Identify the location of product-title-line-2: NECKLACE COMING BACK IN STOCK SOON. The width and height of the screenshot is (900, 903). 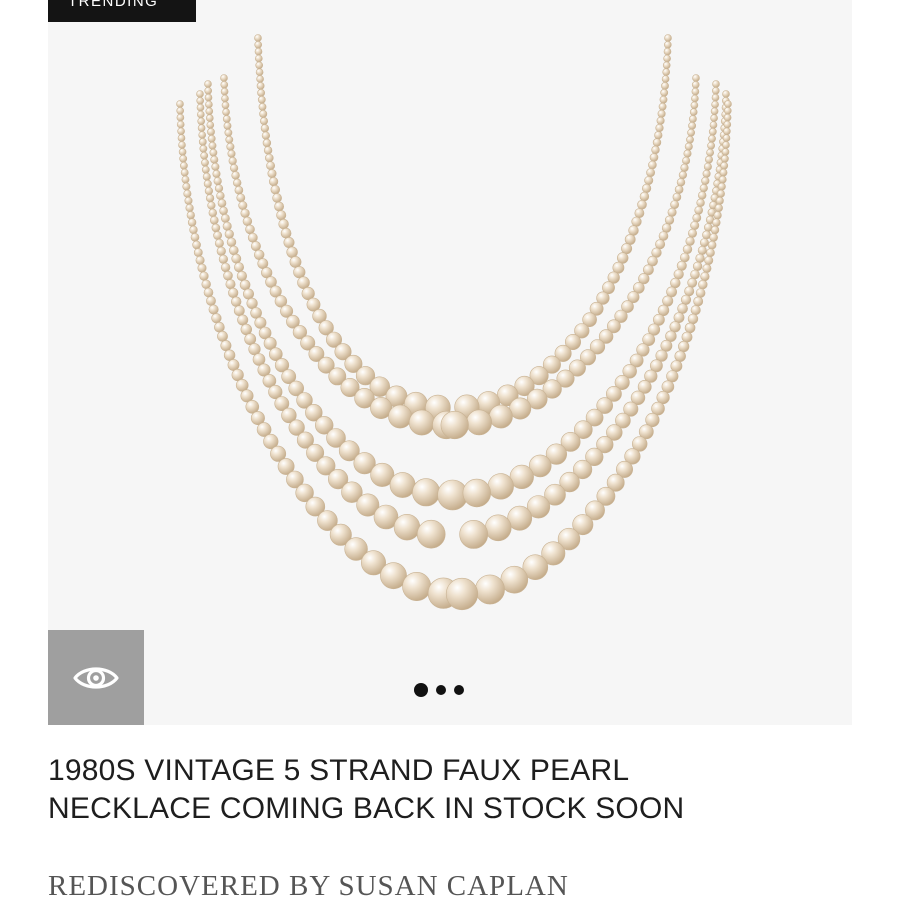
(366, 808).